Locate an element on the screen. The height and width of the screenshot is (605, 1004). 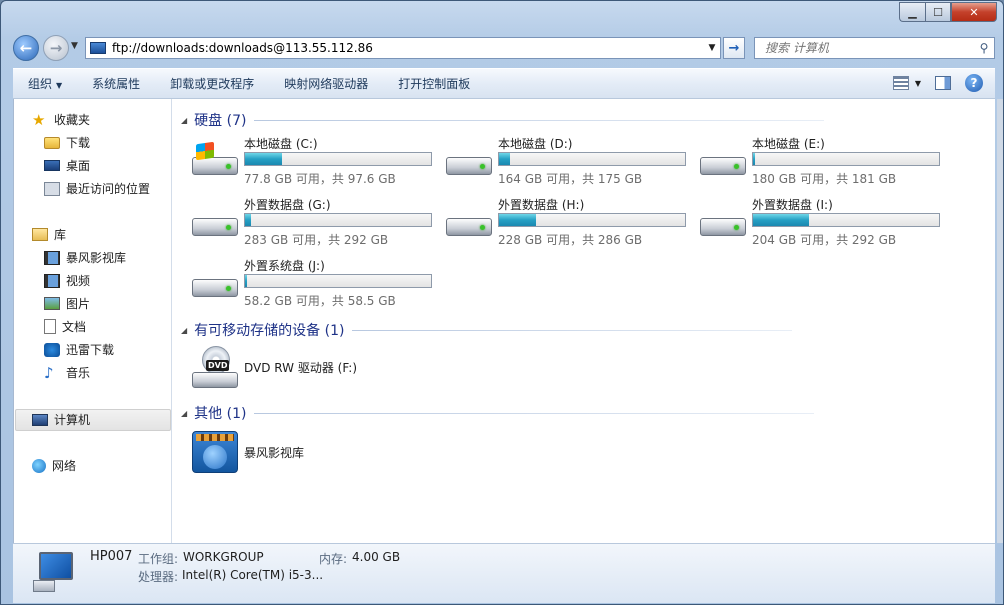
sidebar-item-downloads: 下载 is located at coordinates (67, 142).